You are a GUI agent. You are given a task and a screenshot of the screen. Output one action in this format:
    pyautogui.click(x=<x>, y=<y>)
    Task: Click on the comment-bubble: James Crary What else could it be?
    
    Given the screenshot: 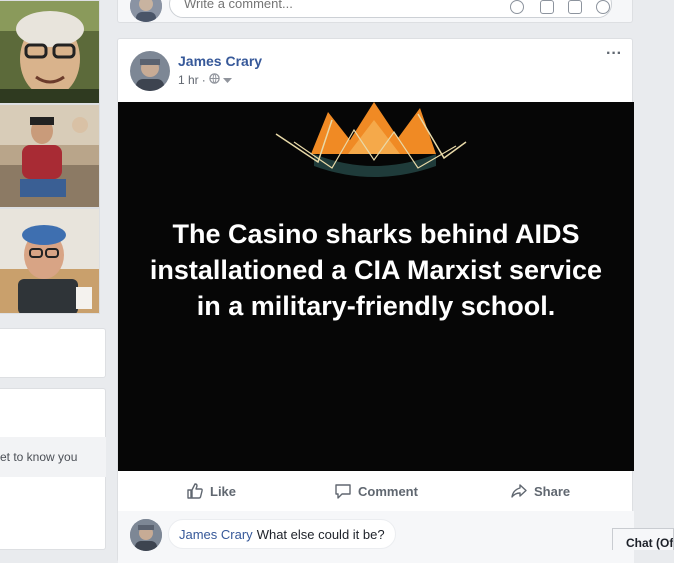 What is the action you would take?
    pyautogui.click(x=282, y=534)
    